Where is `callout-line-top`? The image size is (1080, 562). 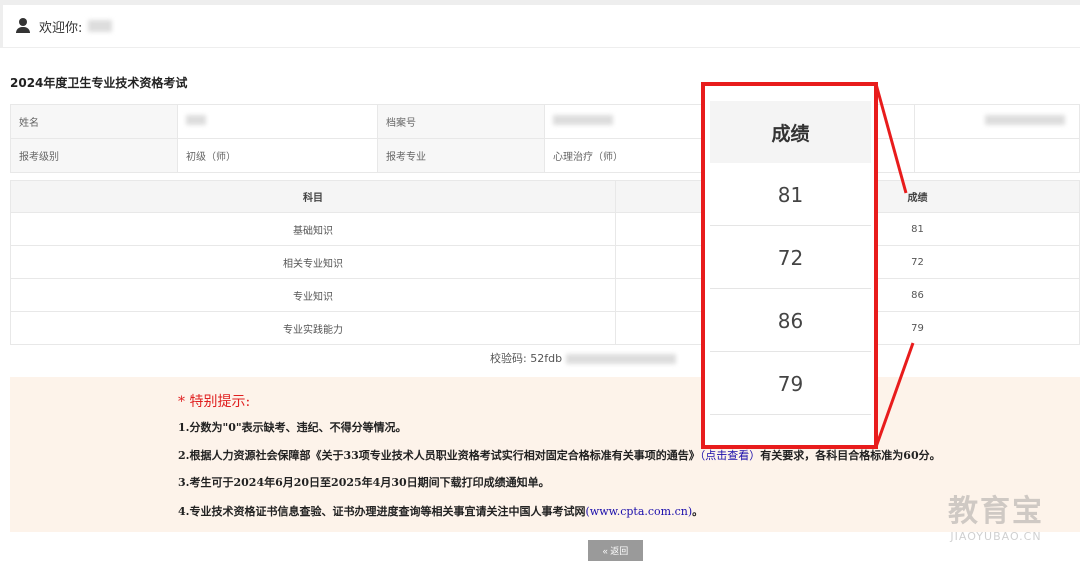
callout-line-top is located at coordinates (891, 138).